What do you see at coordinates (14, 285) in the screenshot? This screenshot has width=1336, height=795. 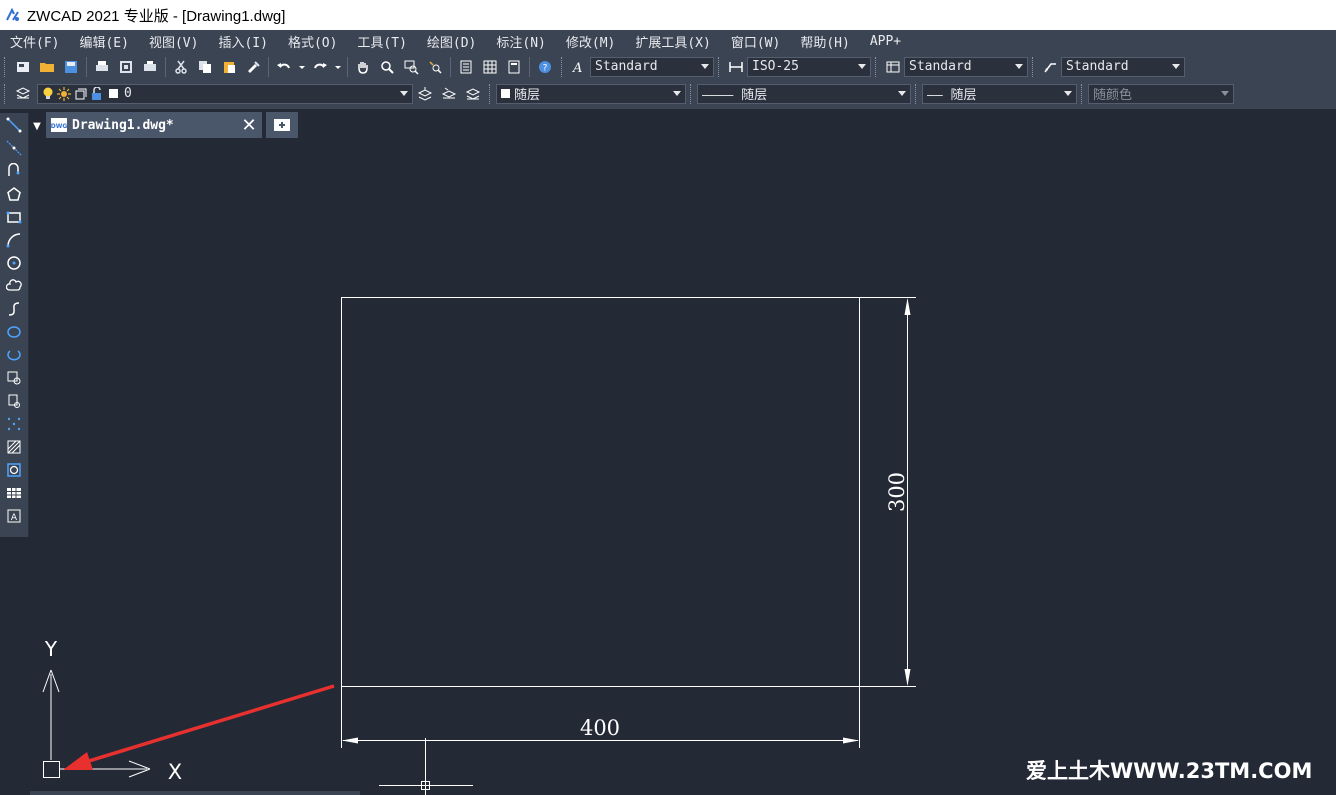 I see `revision-cloud-icon` at bounding box center [14, 285].